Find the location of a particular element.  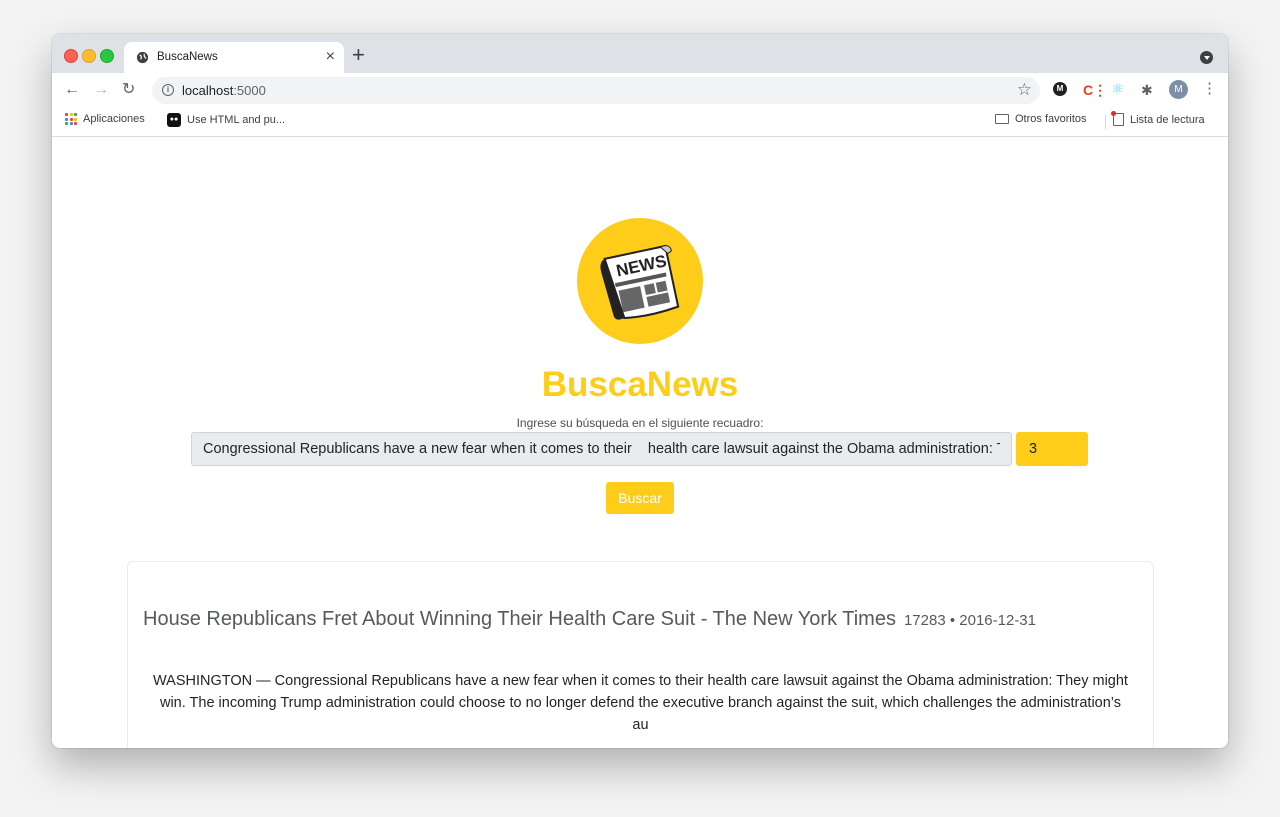

extension-c-icon: C⋮ is located at coordinates (1095, 90).